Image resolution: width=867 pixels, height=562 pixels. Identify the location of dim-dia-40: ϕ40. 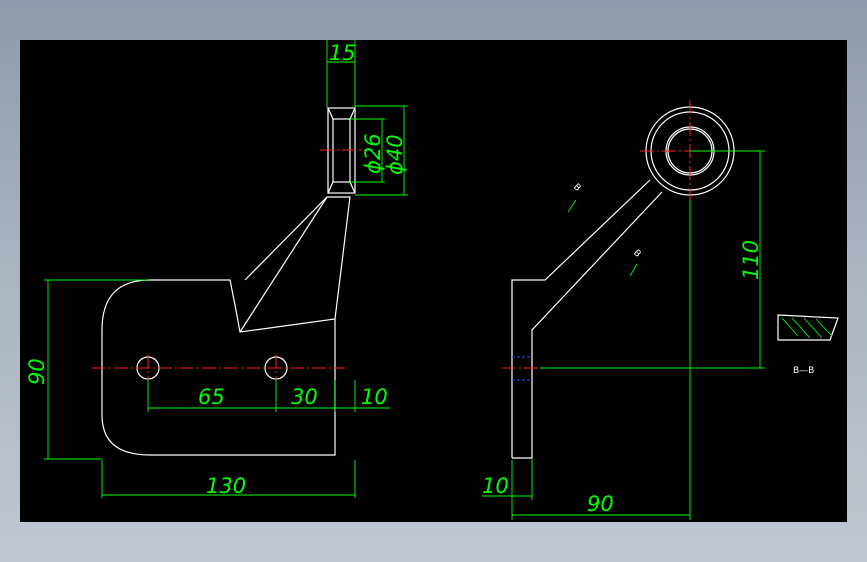
(395, 154).